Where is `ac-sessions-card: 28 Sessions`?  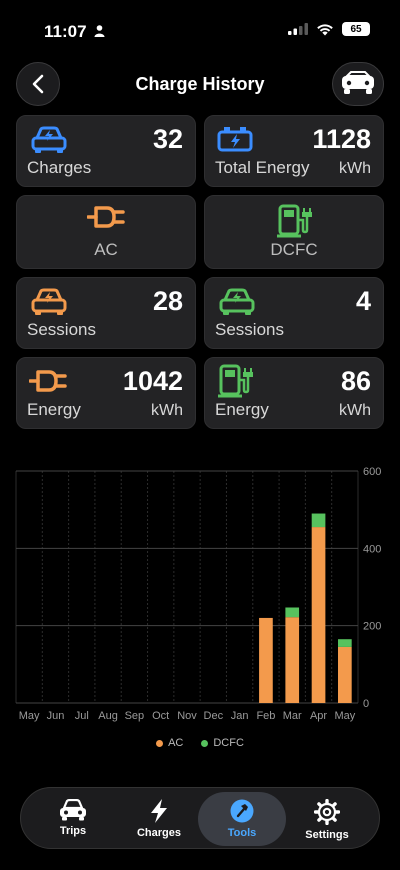 ac-sessions-card: 28 Sessions is located at coordinates (106, 313).